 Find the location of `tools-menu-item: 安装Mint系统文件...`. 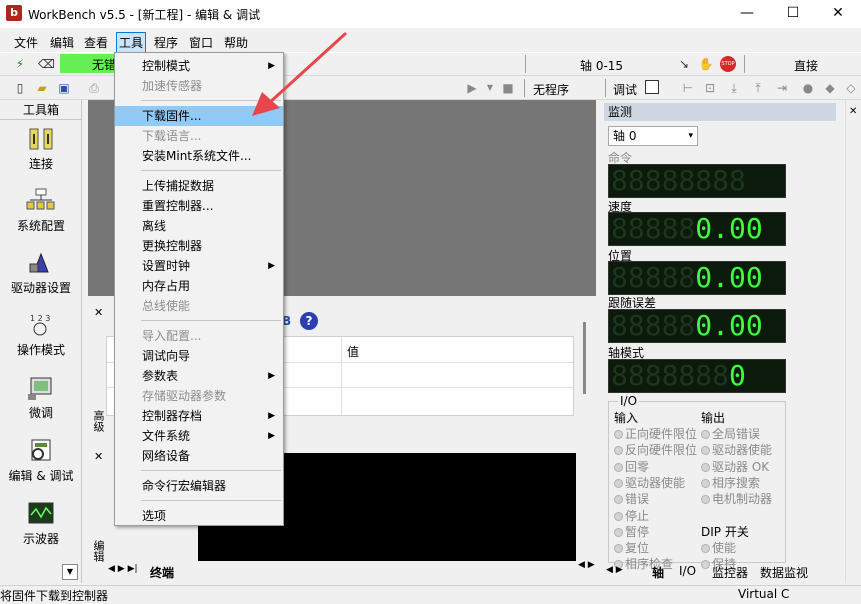

tools-menu-item: 安装Mint系统文件... is located at coordinates (199, 156).